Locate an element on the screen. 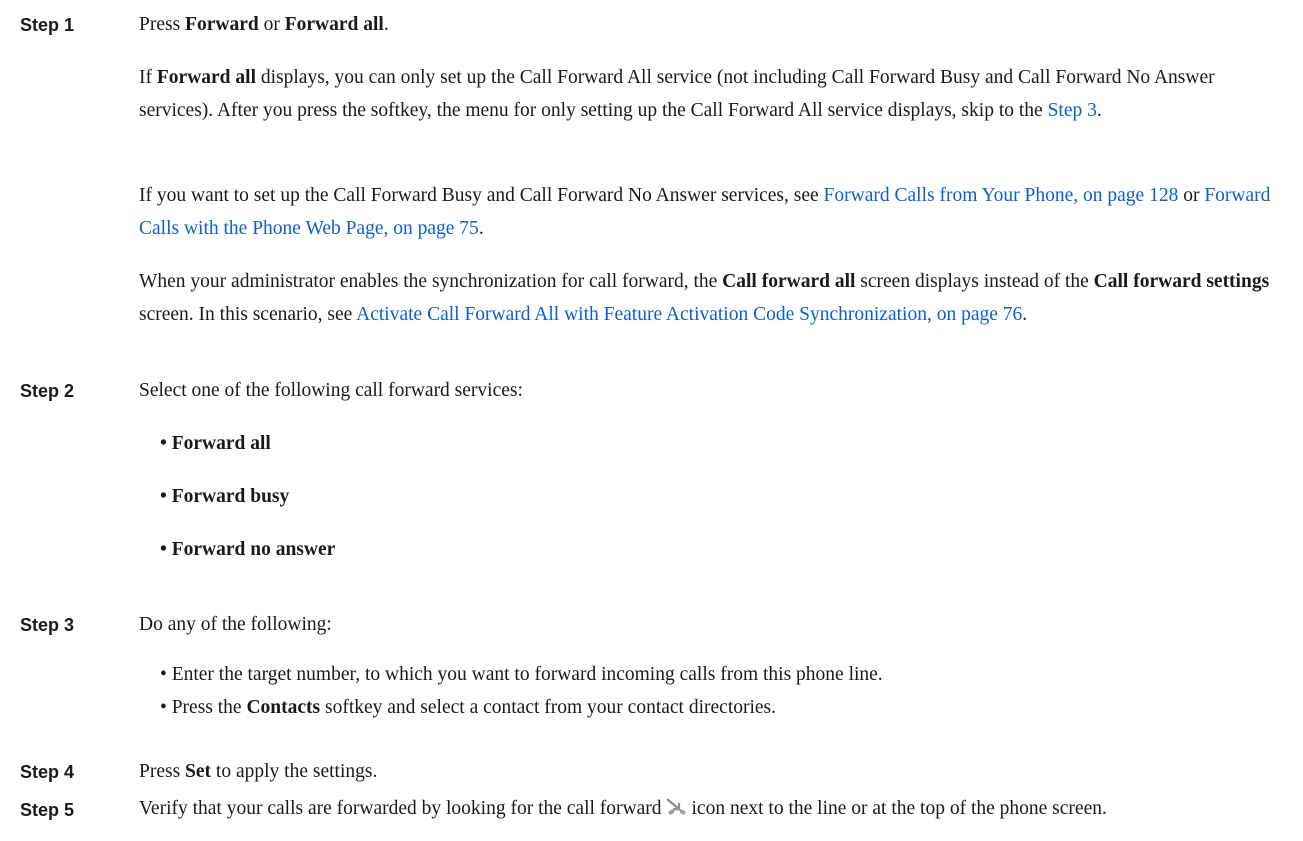 This screenshot has width=1303, height=841. step-3-intro: Do any of the following: is located at coordinates (235, 624).